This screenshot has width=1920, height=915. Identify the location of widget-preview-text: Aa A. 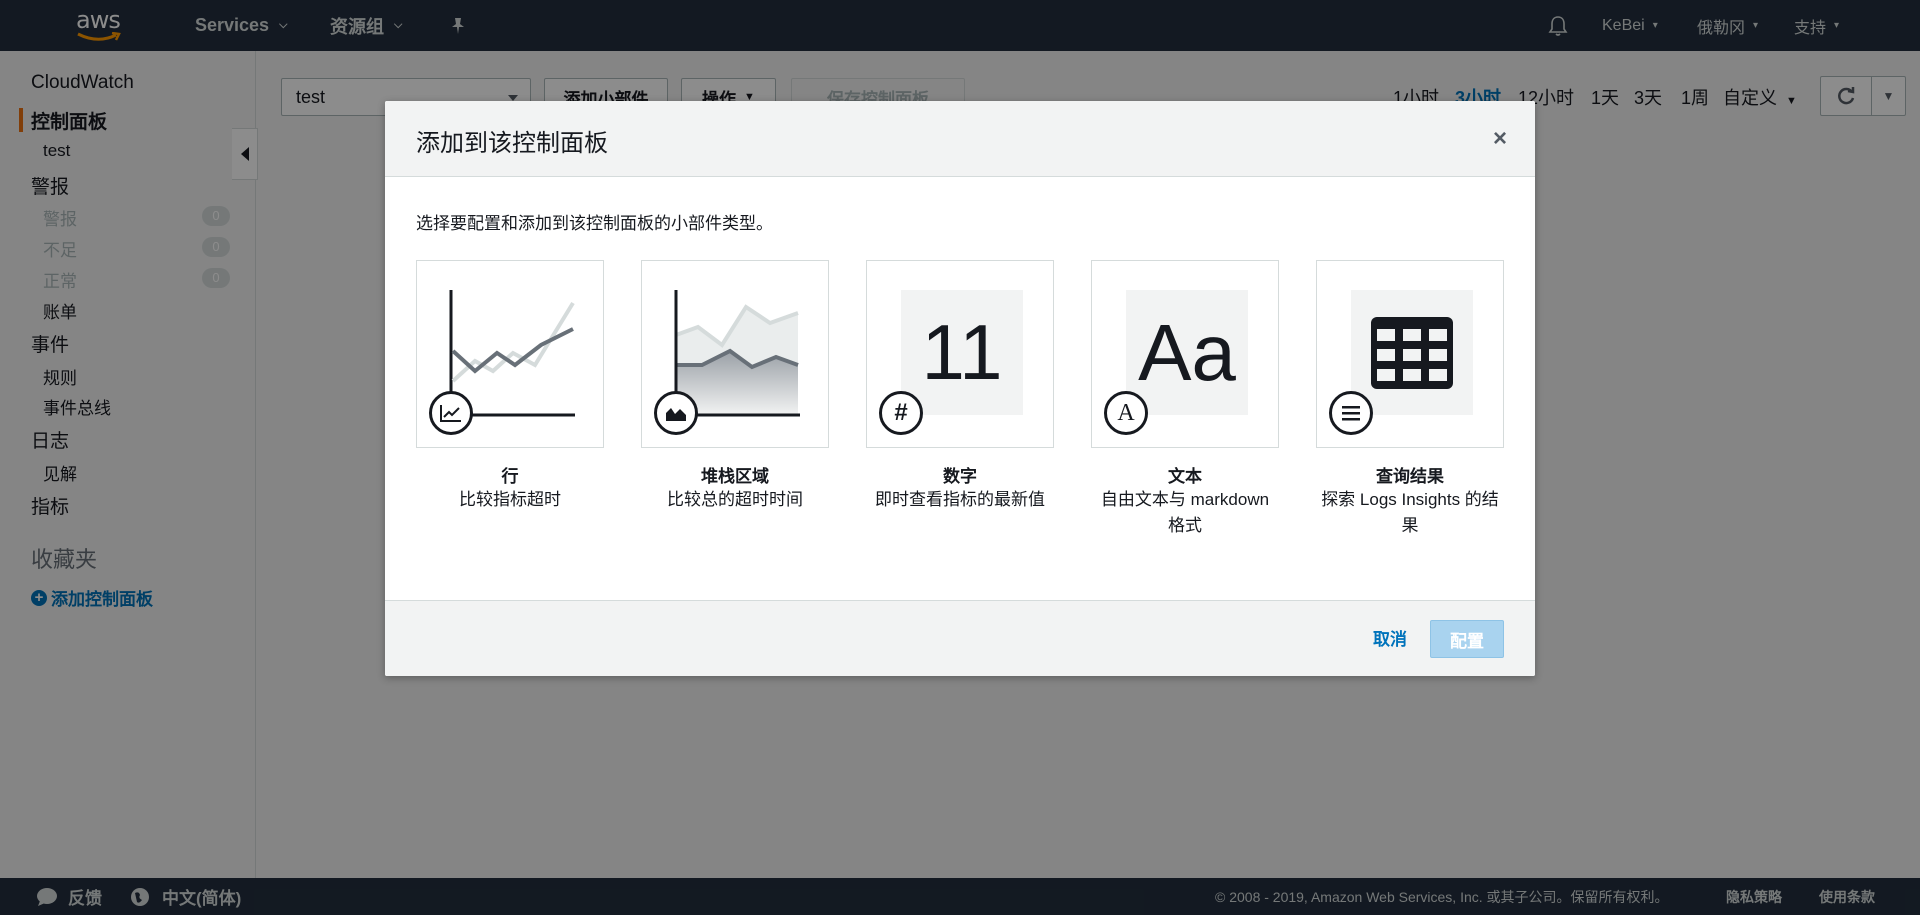
(1185, 354).